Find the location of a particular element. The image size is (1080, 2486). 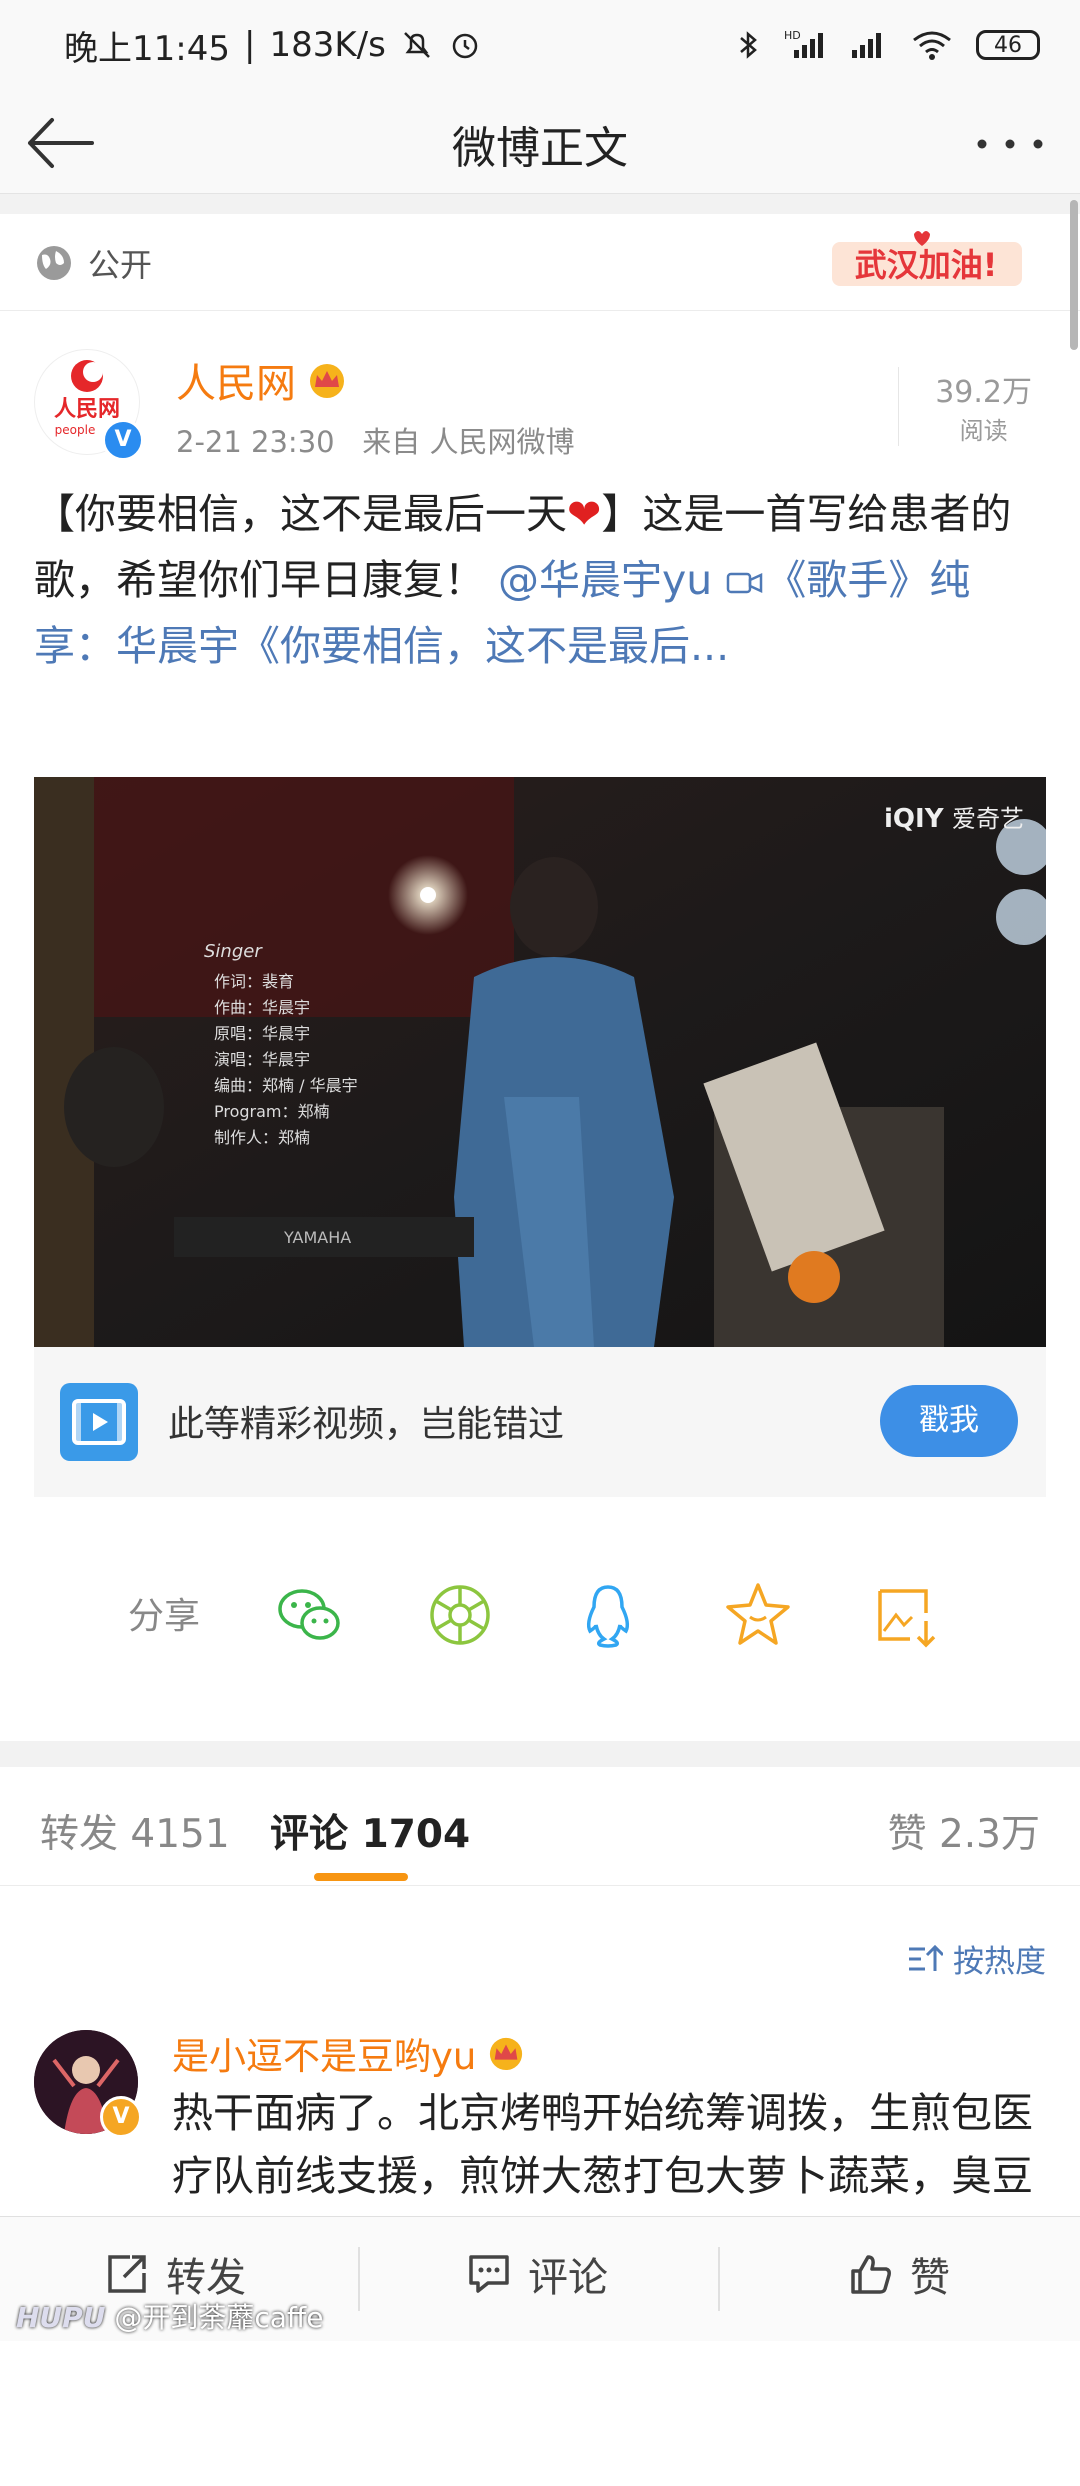

svg-text: Program：郑楠 is located at coordinates (272, 1111).